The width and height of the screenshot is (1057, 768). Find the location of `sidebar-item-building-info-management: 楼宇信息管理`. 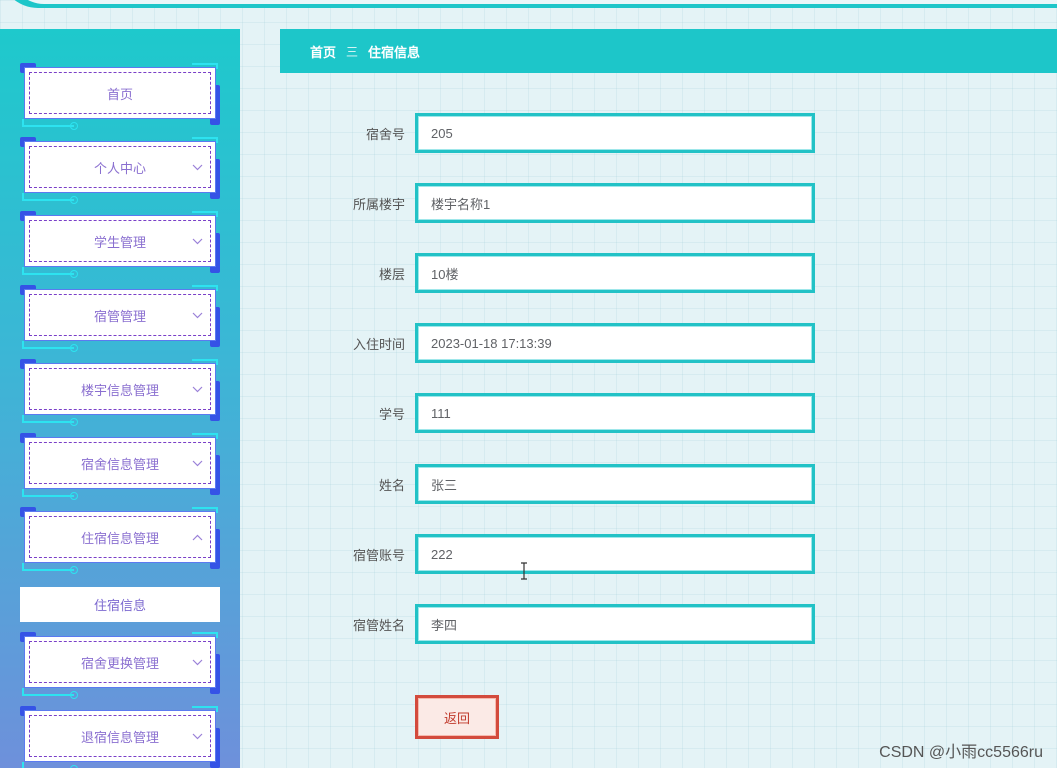

sidebar-item-building-info-management: 楼宇信息管理 is located at coordinates (120, 392).